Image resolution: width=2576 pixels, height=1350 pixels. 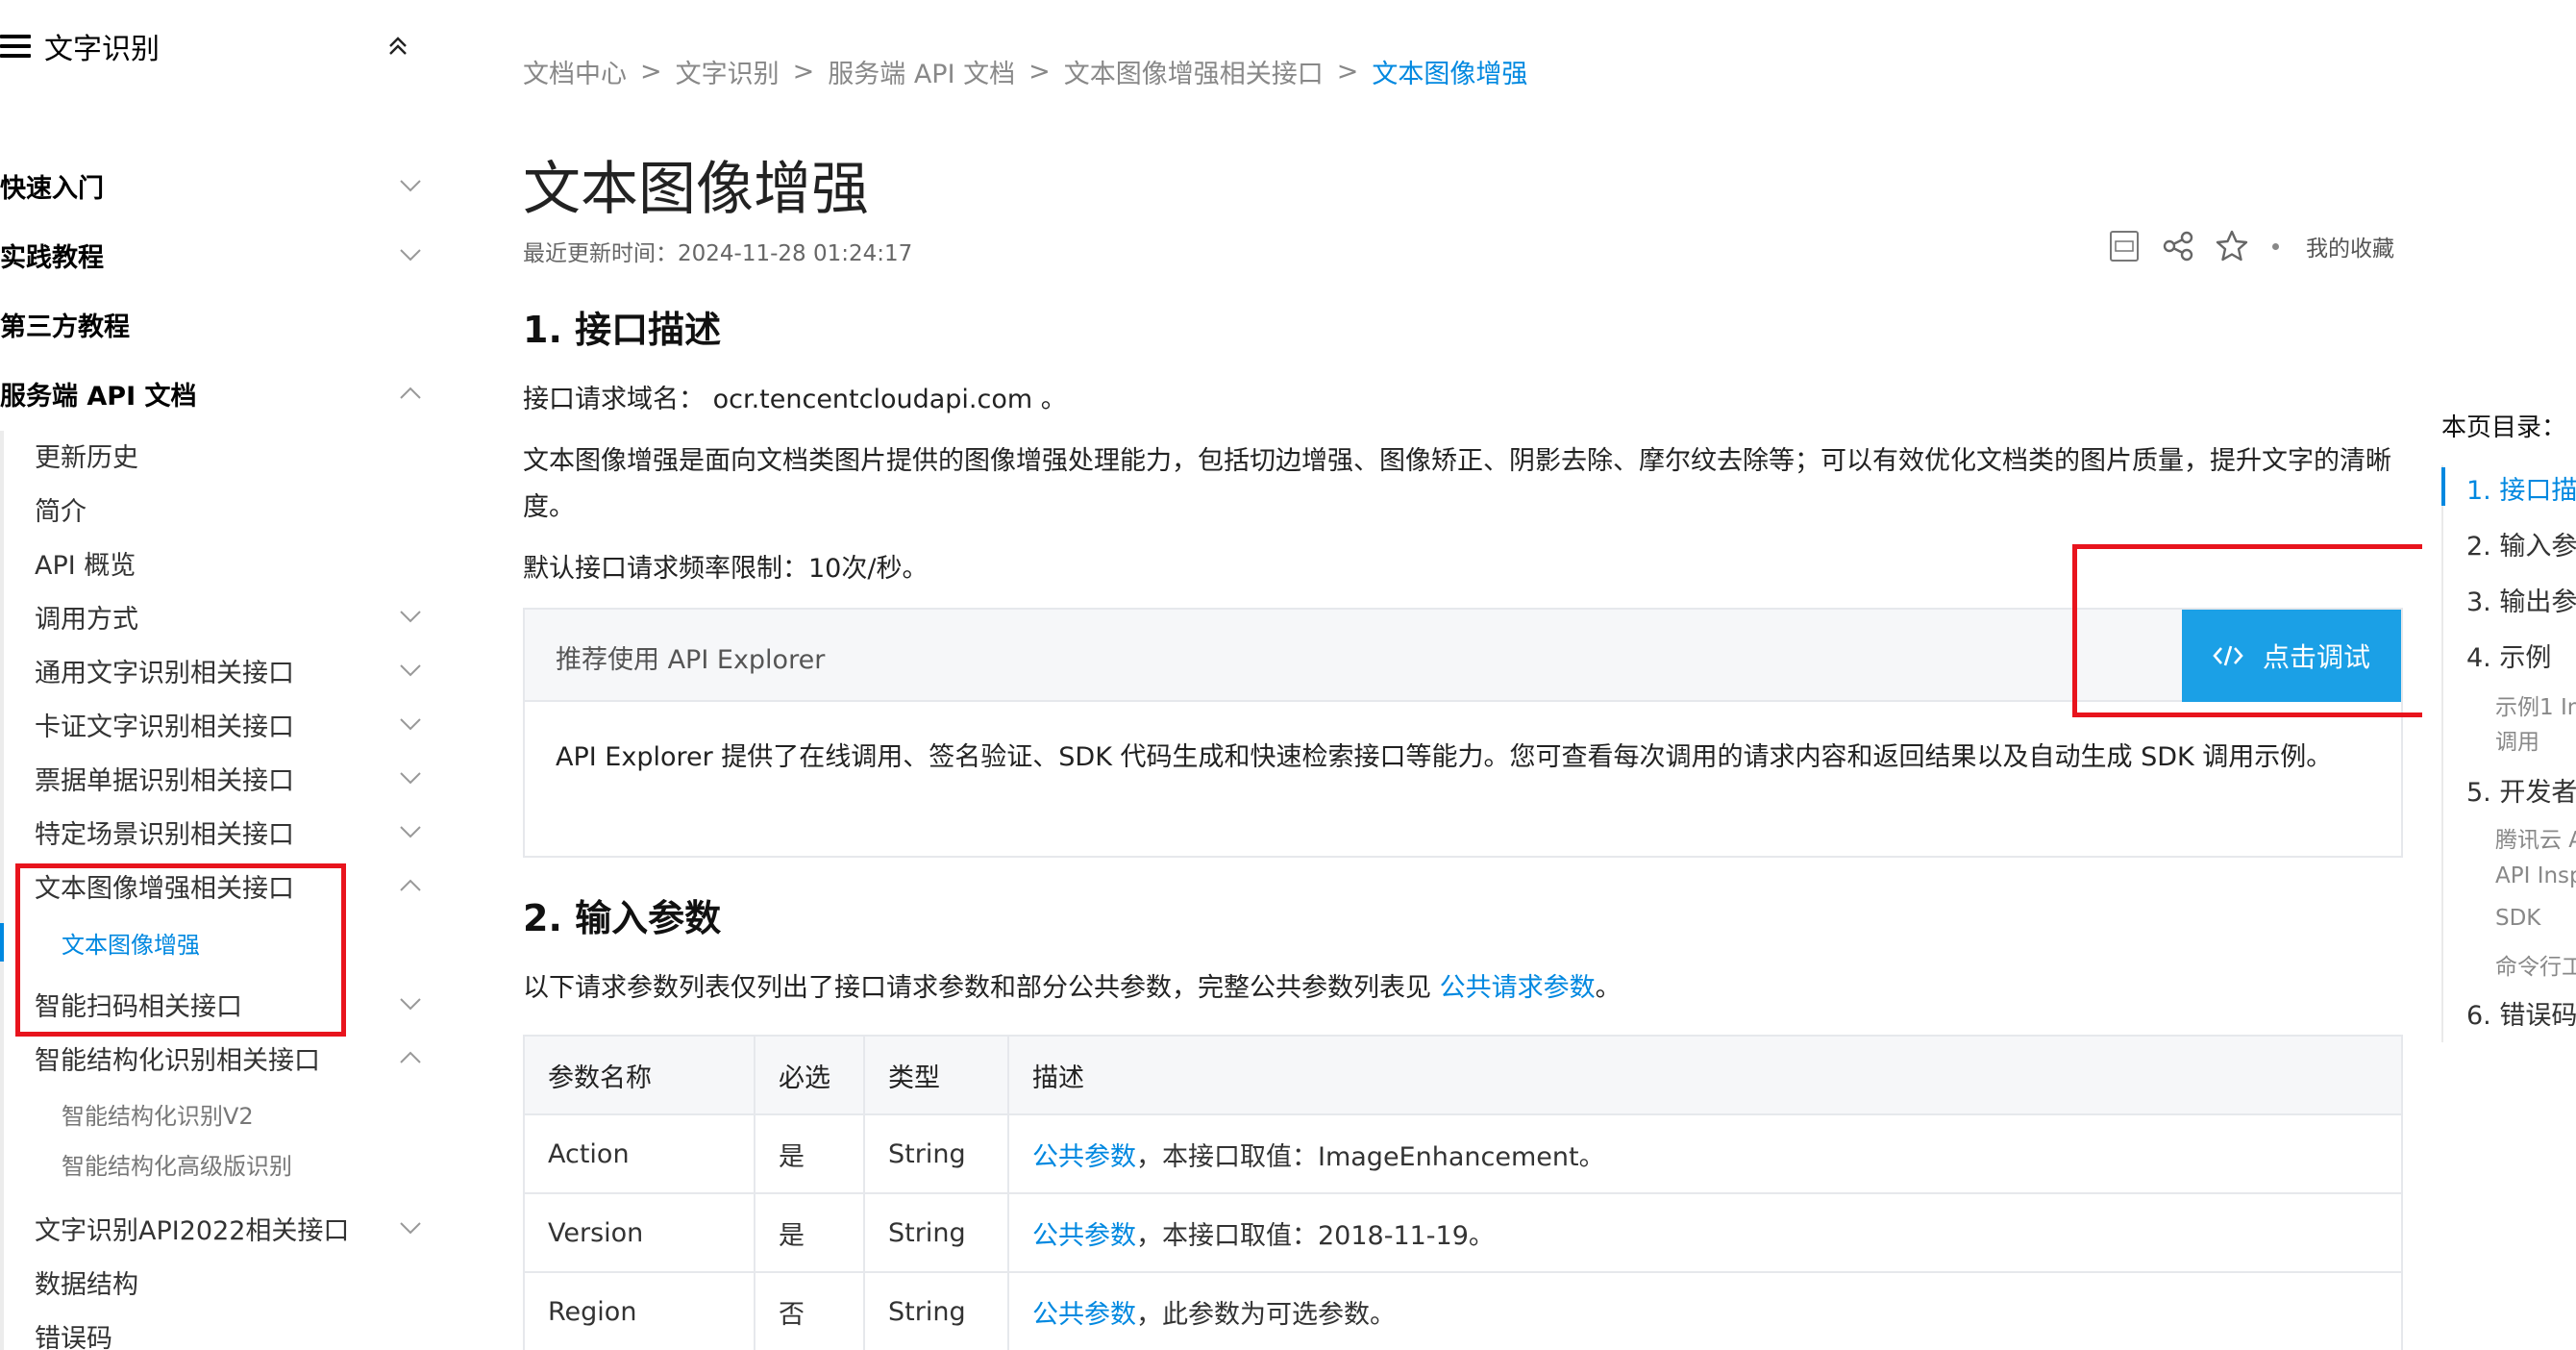 I want to click on sidebar-item-call-method: 调用方式, so click(x=229, y=616).